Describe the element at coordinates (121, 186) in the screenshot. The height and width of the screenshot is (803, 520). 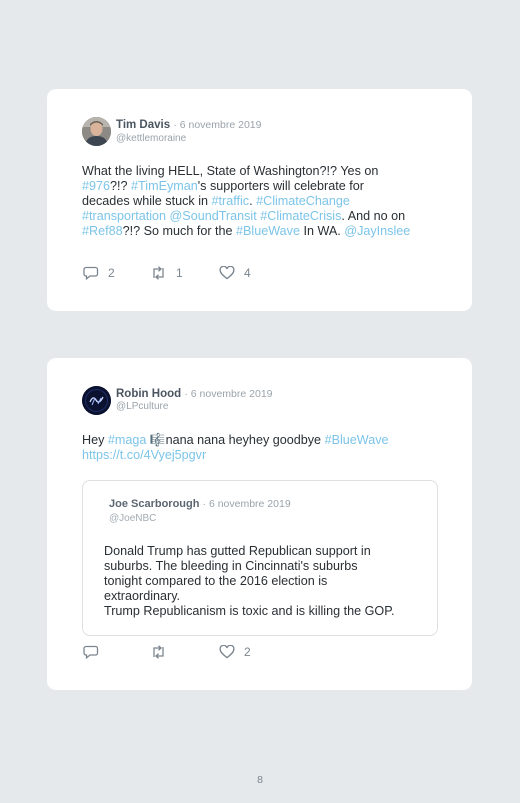
I see `text-segment: ?!?` at that location.